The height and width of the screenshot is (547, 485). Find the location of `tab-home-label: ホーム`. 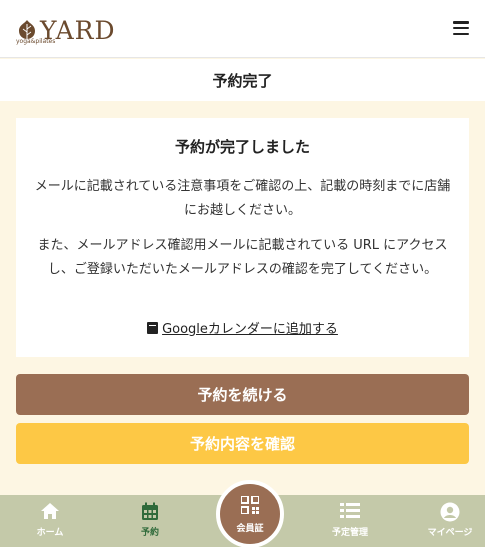

tab-home-label: ホーム is located at coordinates (50, 533).